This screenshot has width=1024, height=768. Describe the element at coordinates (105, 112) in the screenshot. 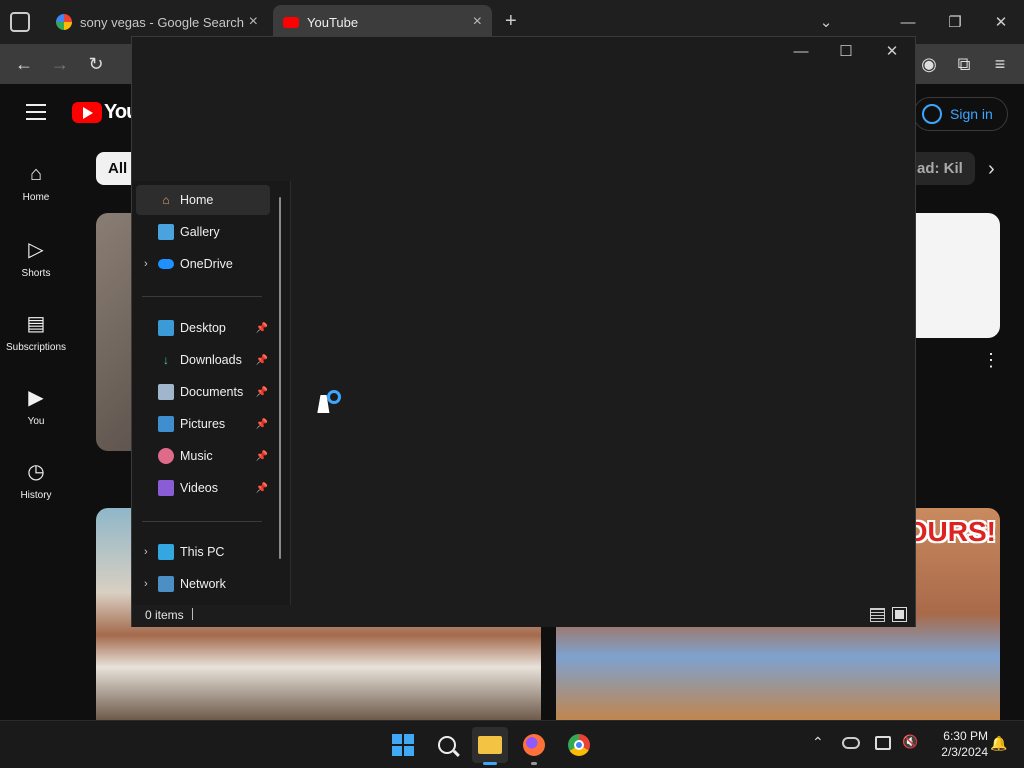

I see `youtube-logo: You` at that location.